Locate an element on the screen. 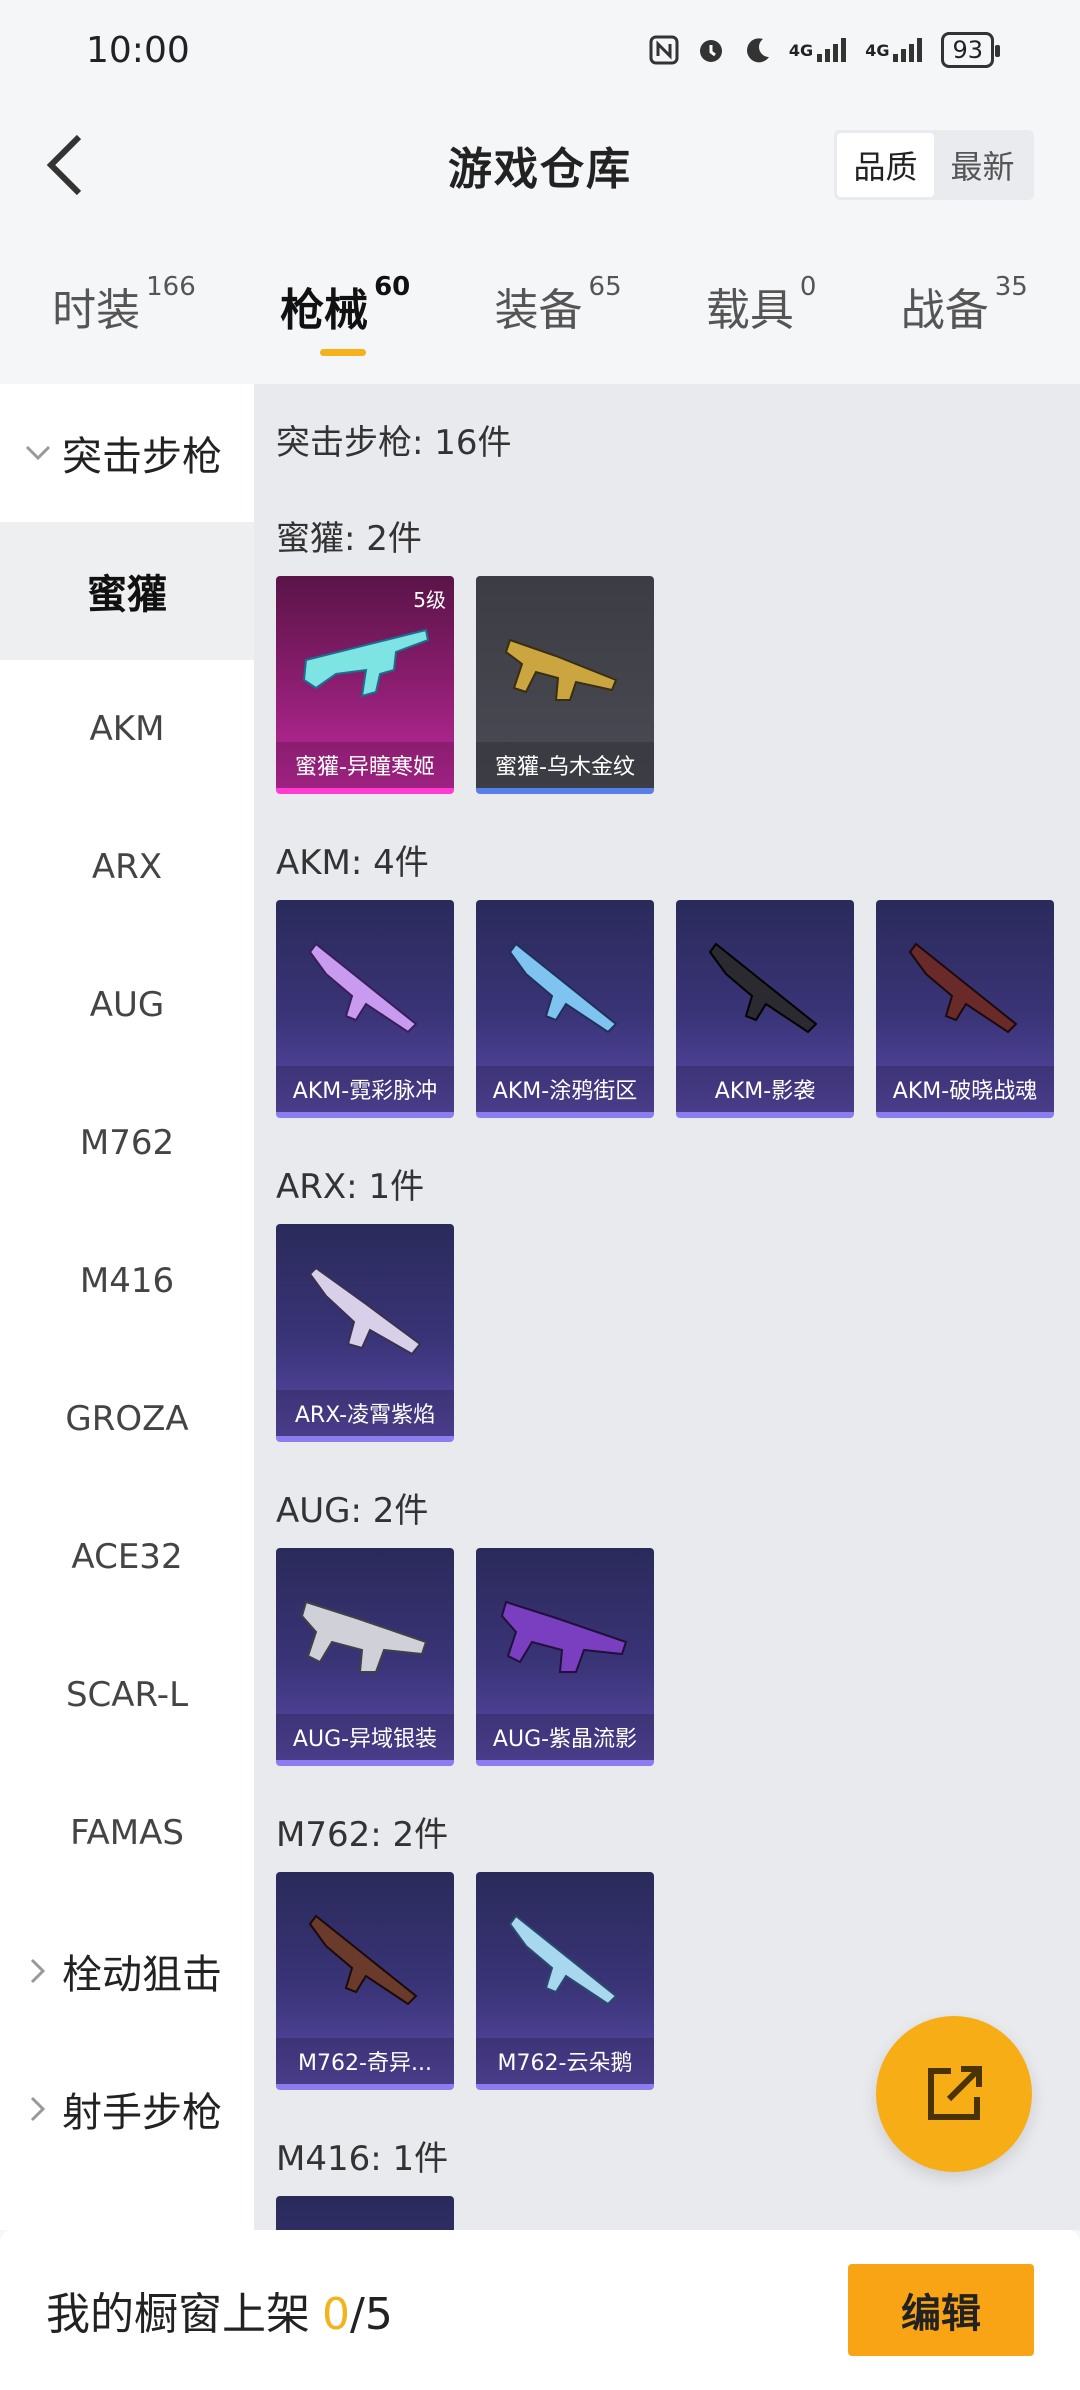  item-card: 5级 蜜獾-异瞳寒姬 is located at coordinates (365, 685).